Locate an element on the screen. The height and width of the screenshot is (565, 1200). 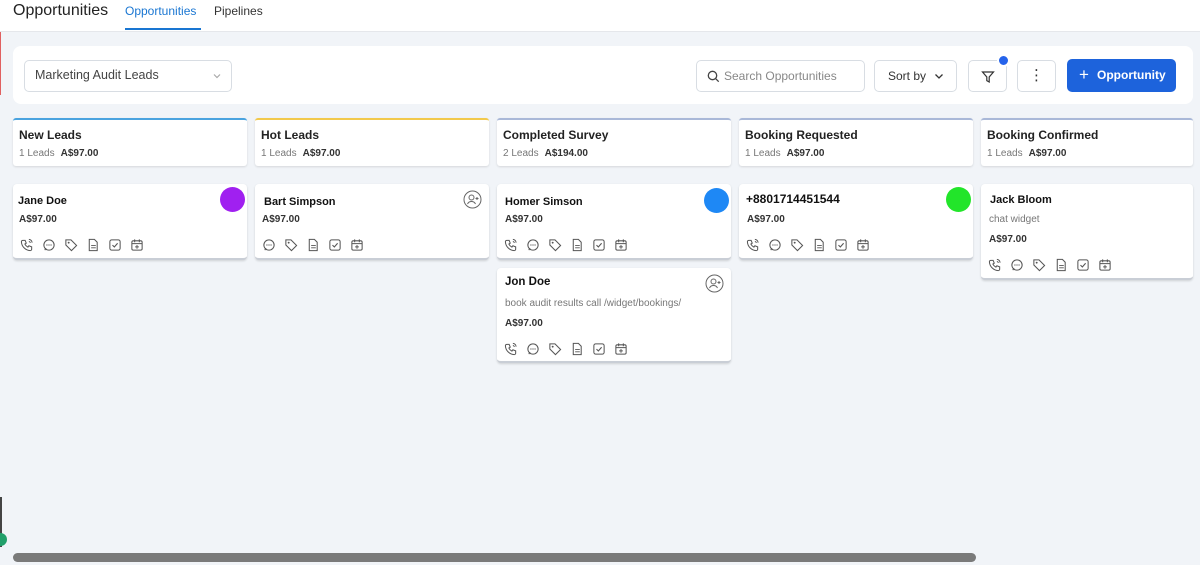
card-name: Jane Doe is located at coordinates (42, 201).